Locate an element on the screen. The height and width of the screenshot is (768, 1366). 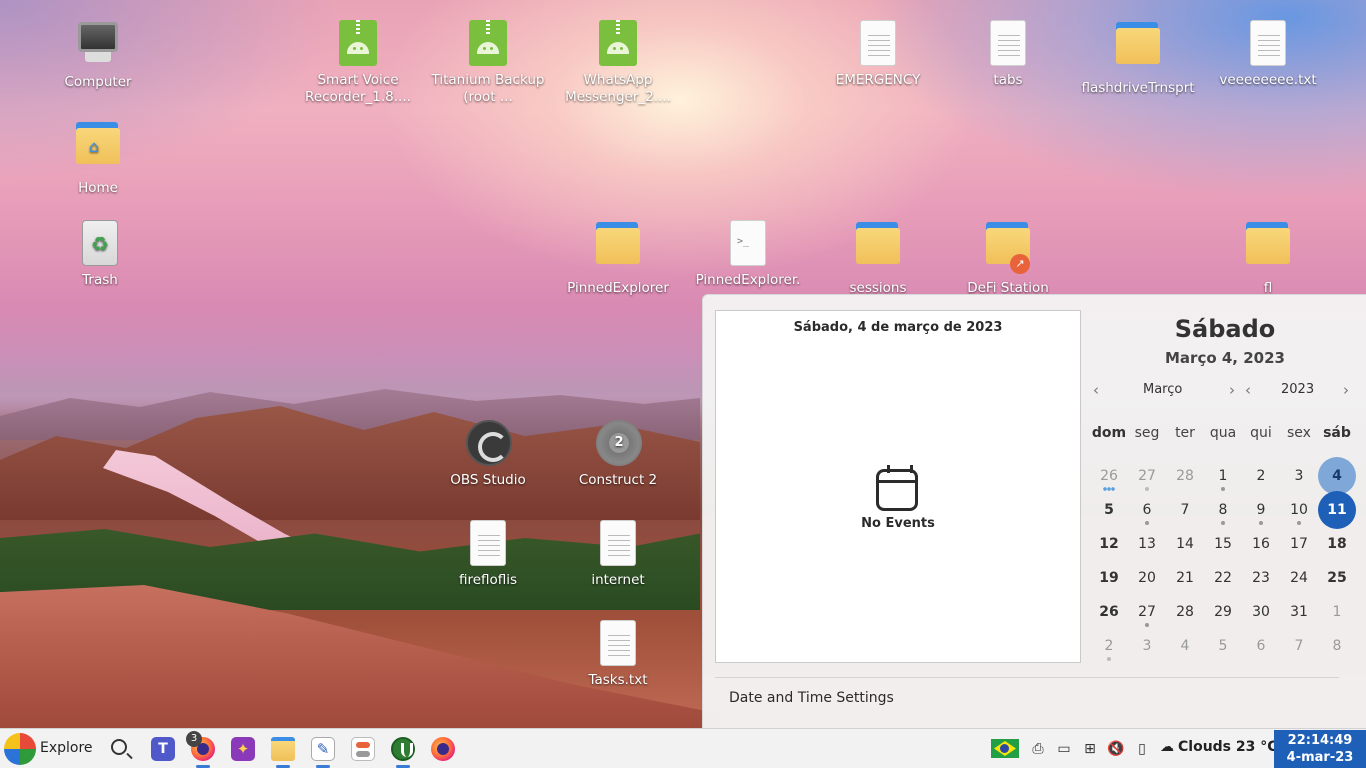
desktop-icon-fireflo: firefloflis is located at coordinates (488, 554).